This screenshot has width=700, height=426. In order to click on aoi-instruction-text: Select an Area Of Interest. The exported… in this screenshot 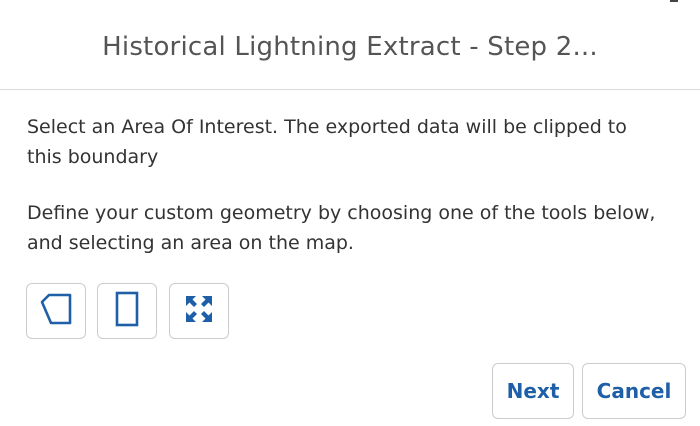, I will do `click(327, 142)`.